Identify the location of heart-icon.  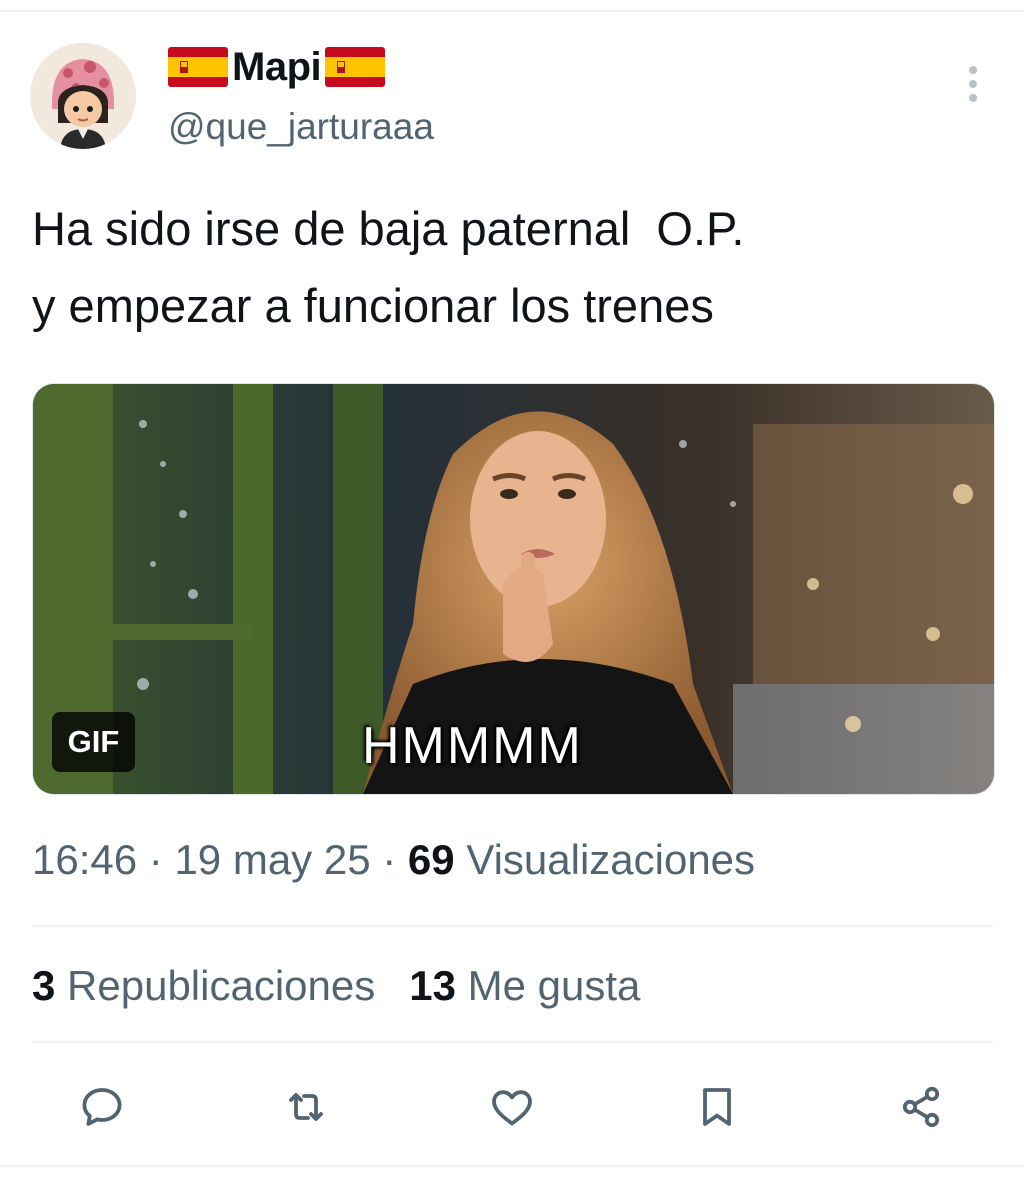
(512, 1108).